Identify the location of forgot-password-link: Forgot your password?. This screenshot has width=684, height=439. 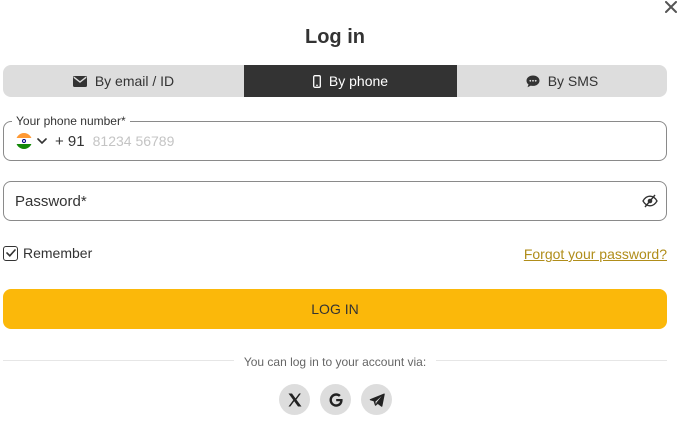
(595, 254).